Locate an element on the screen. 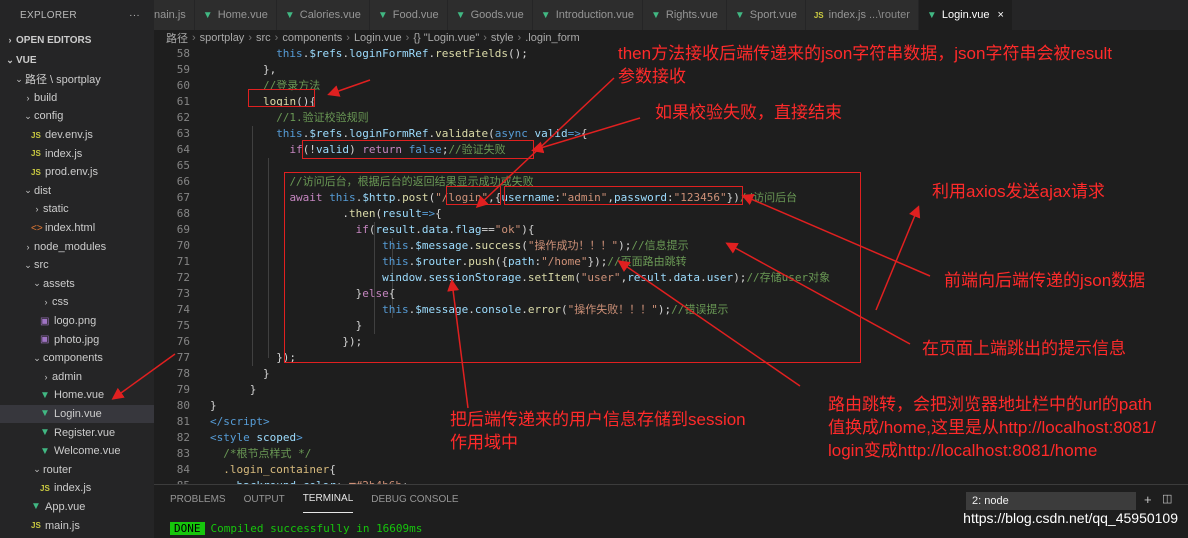  annotation-message: 在页面上端跳出的提示信息 is located at coordinates (1024, 348).